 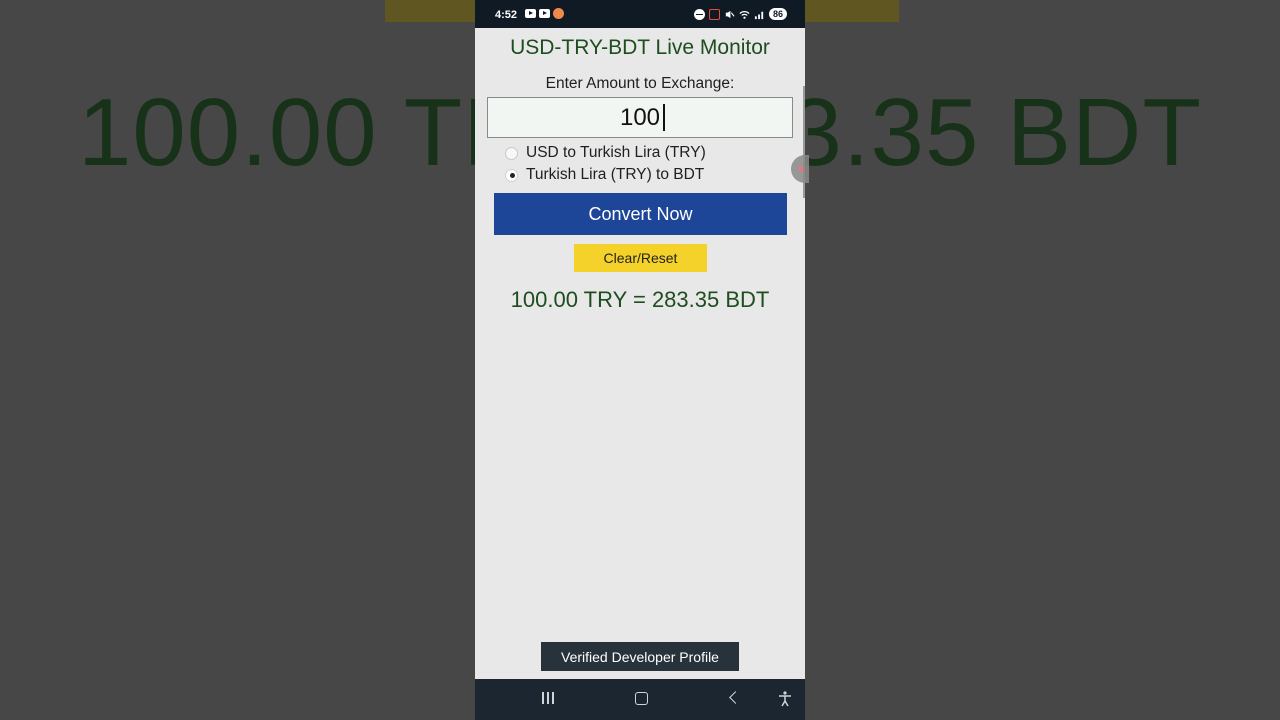 I want to click on notification-icons, so click(x=544, y=13).